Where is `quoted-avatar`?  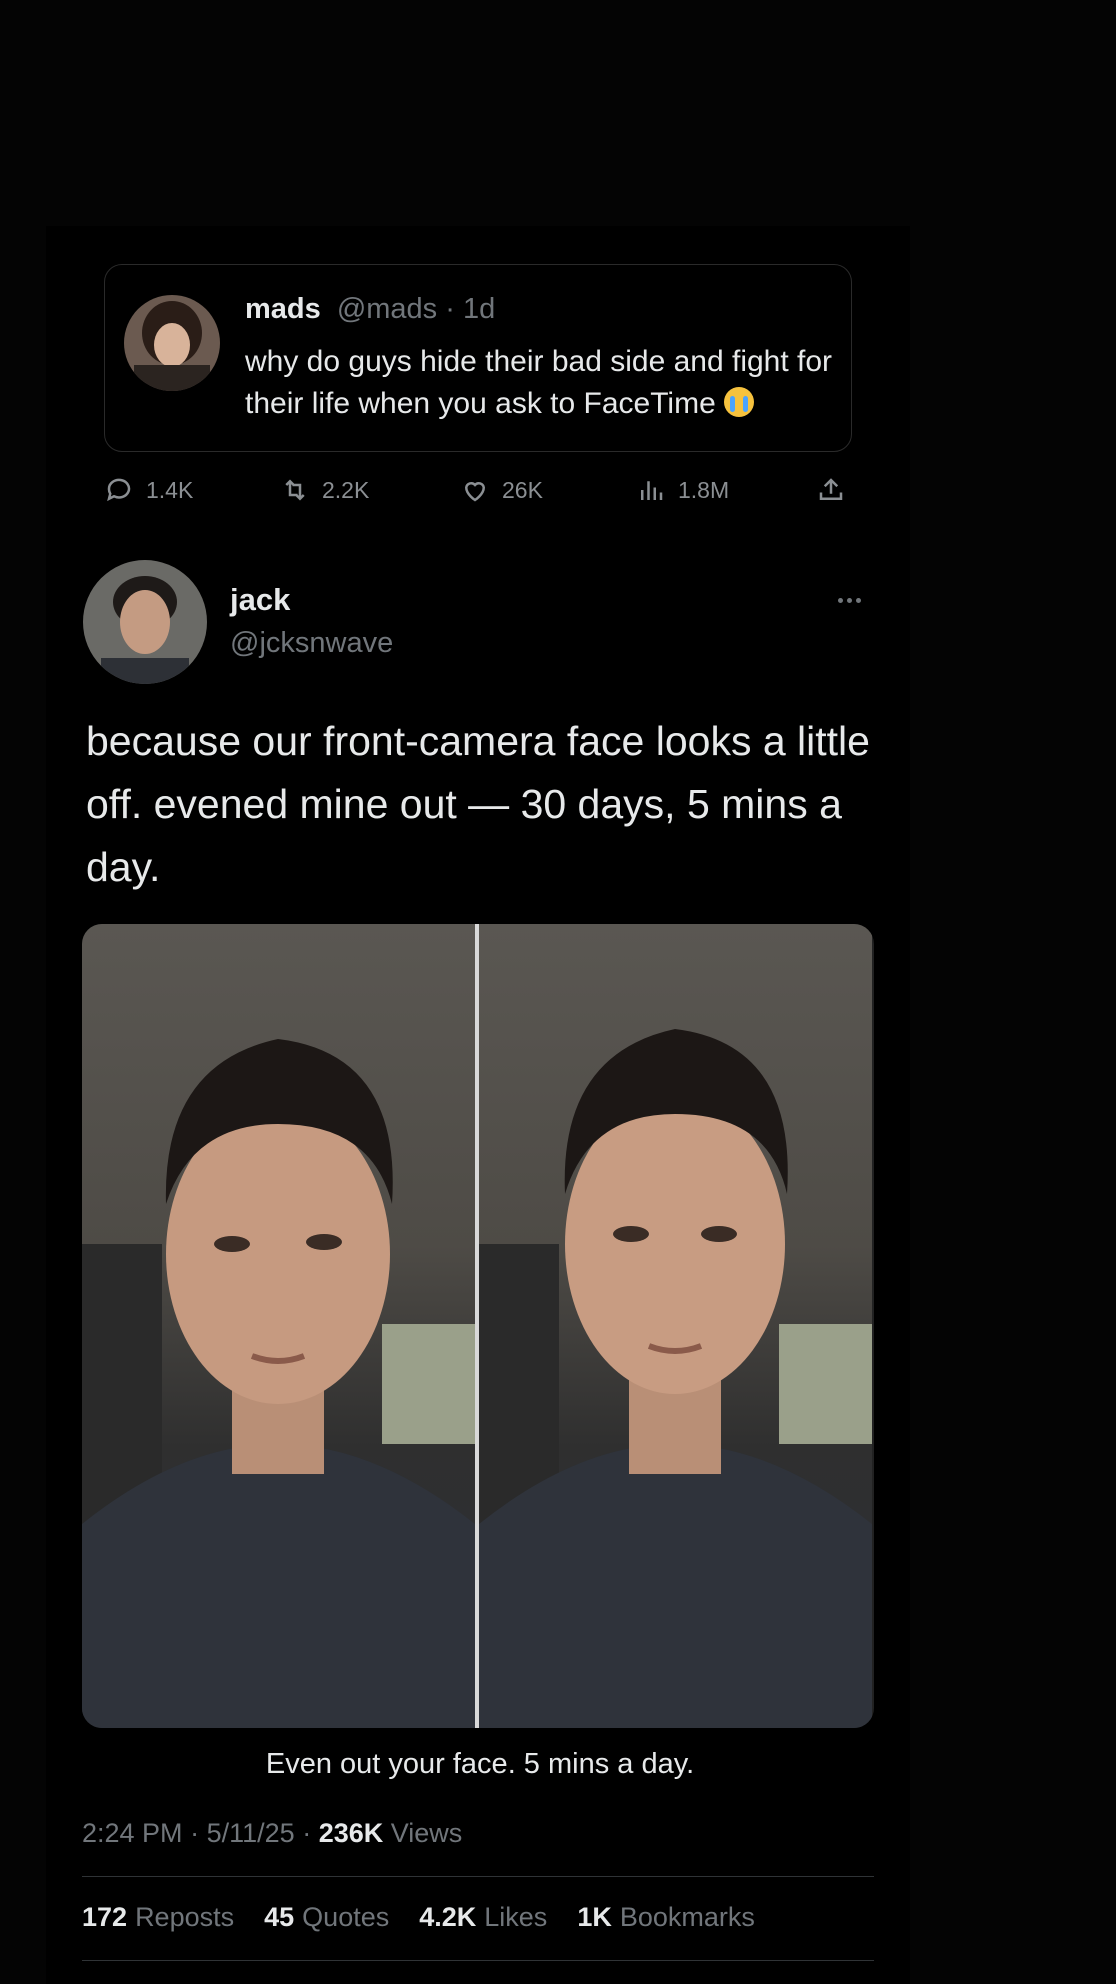 quoted-avatar is located at coordinates (172, 343).